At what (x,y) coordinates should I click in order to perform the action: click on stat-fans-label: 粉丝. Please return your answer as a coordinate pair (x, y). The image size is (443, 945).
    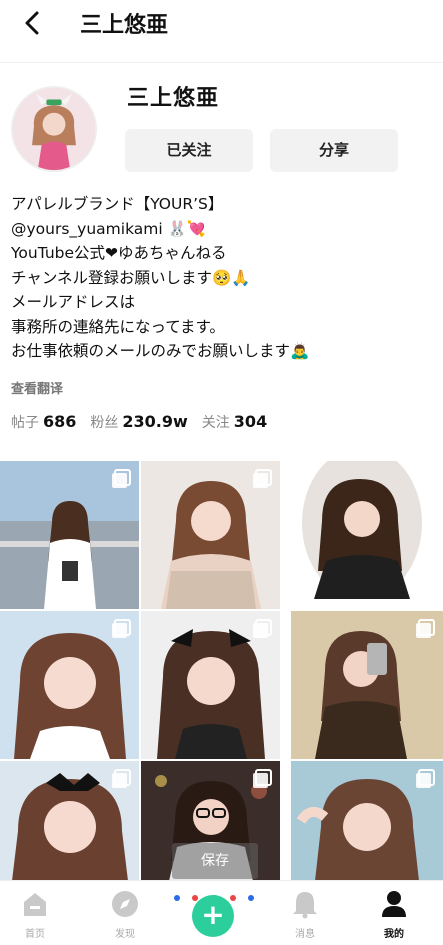
    Looking at the image, I should click on (104, 423).